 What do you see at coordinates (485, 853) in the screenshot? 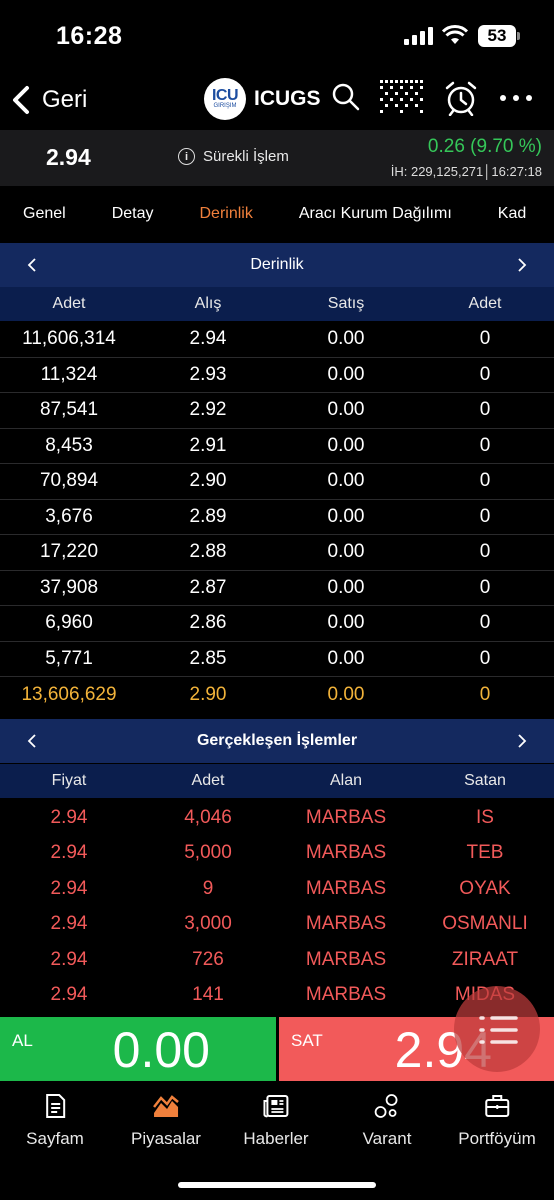
I see `trade-seller: TEB` at bounding box center [485, 853].